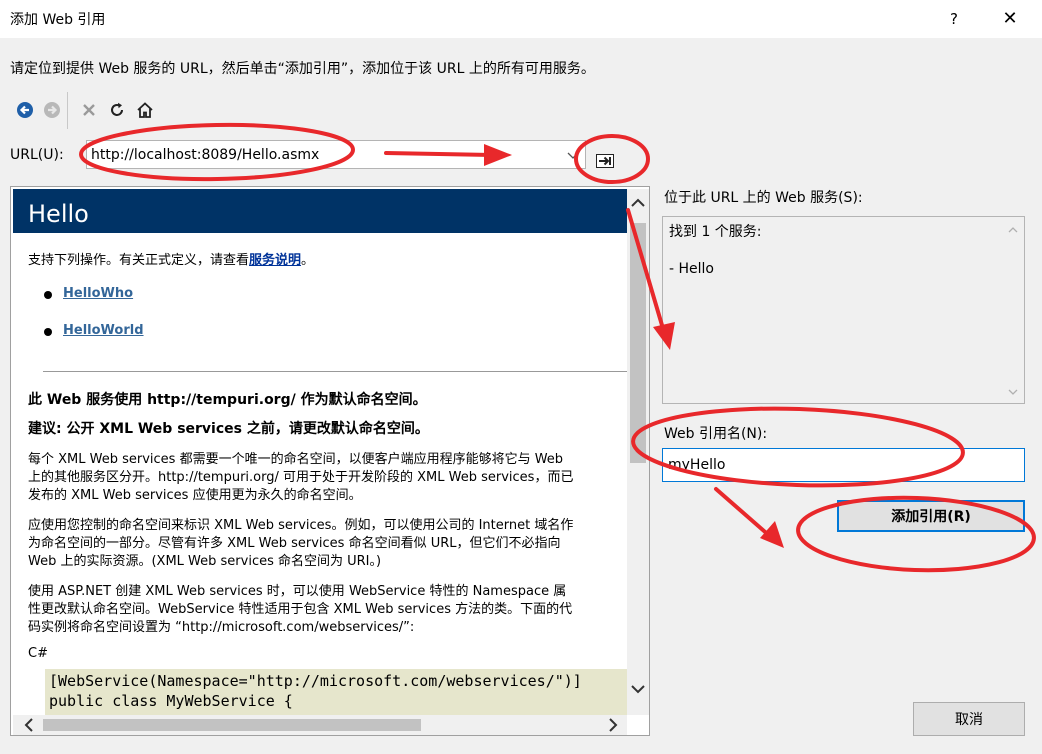 The height and width of the screenshot is (754, 1042). What do you see at coordinates (275, 260) in the screenshot?
I see `service-description-link: 服务说明` at bounding box center [275, 260].